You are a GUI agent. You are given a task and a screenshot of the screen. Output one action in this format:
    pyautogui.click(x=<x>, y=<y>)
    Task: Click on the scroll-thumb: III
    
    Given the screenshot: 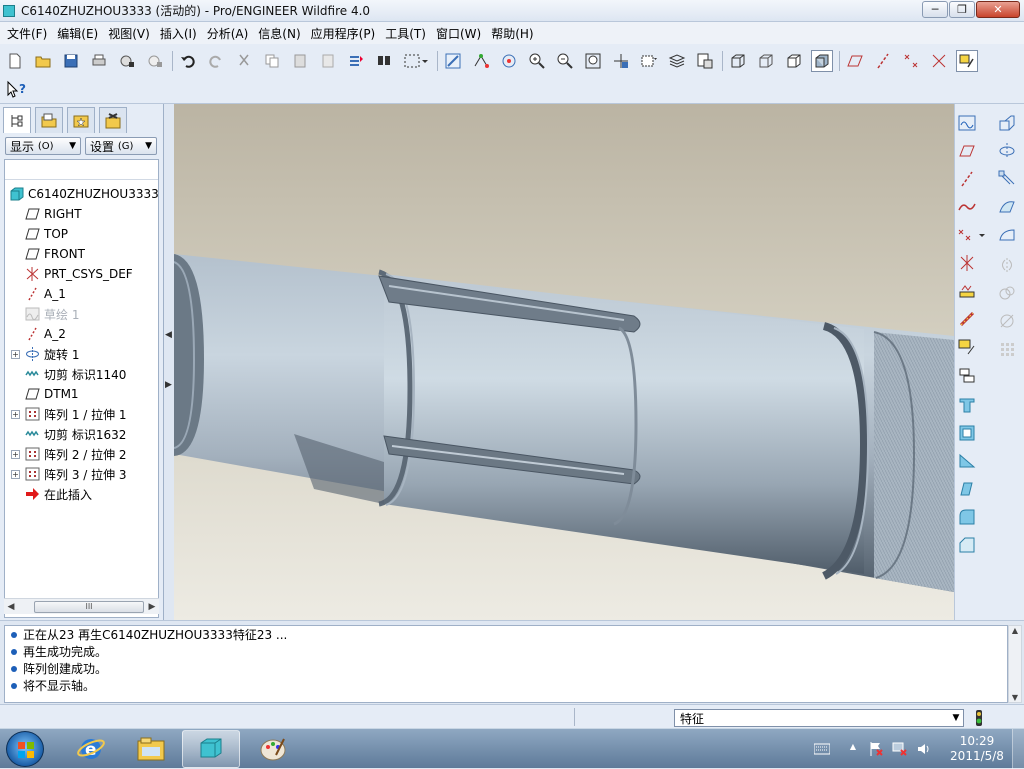 What is the action you would take?
    pyautogui.click(x=89, y=606)
    